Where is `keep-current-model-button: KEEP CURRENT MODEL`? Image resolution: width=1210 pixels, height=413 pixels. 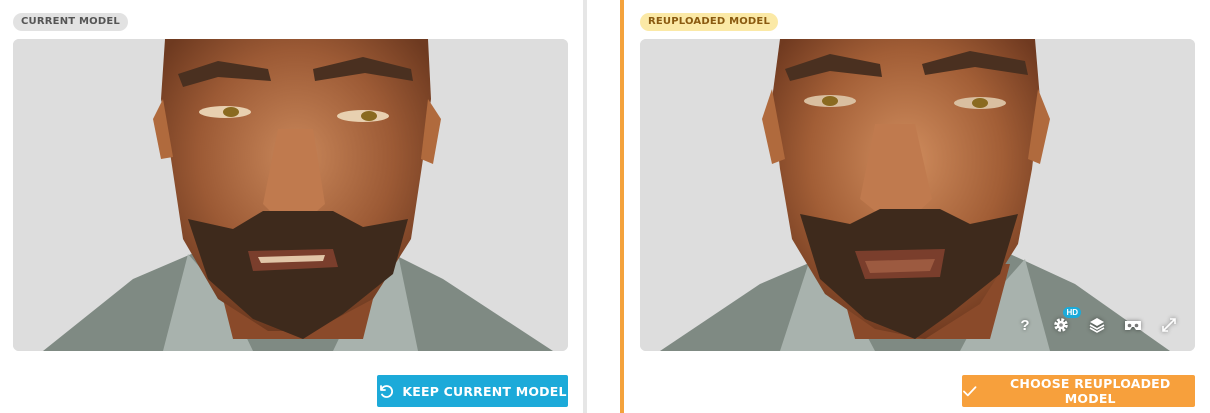 keep-current-model-button: KEEP CURRENT MODEL is located at coordinates (472, 391).